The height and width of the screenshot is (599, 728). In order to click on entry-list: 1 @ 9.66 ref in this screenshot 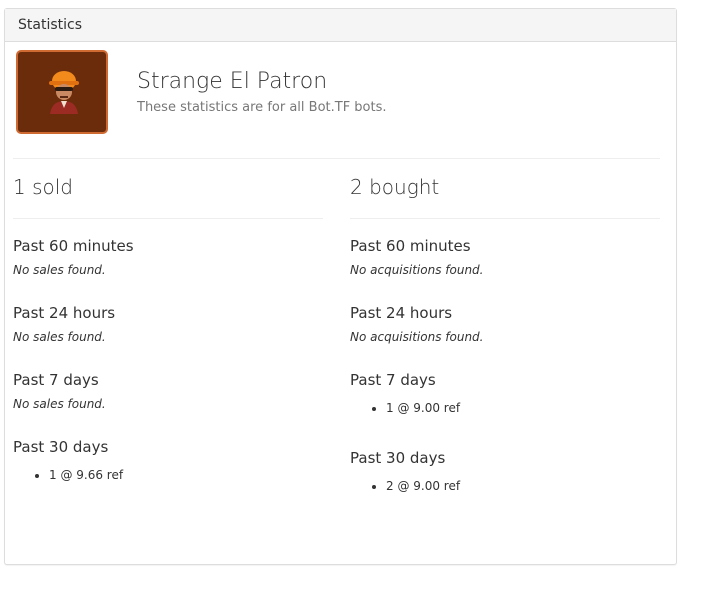, I will do `click(168, 475)`.